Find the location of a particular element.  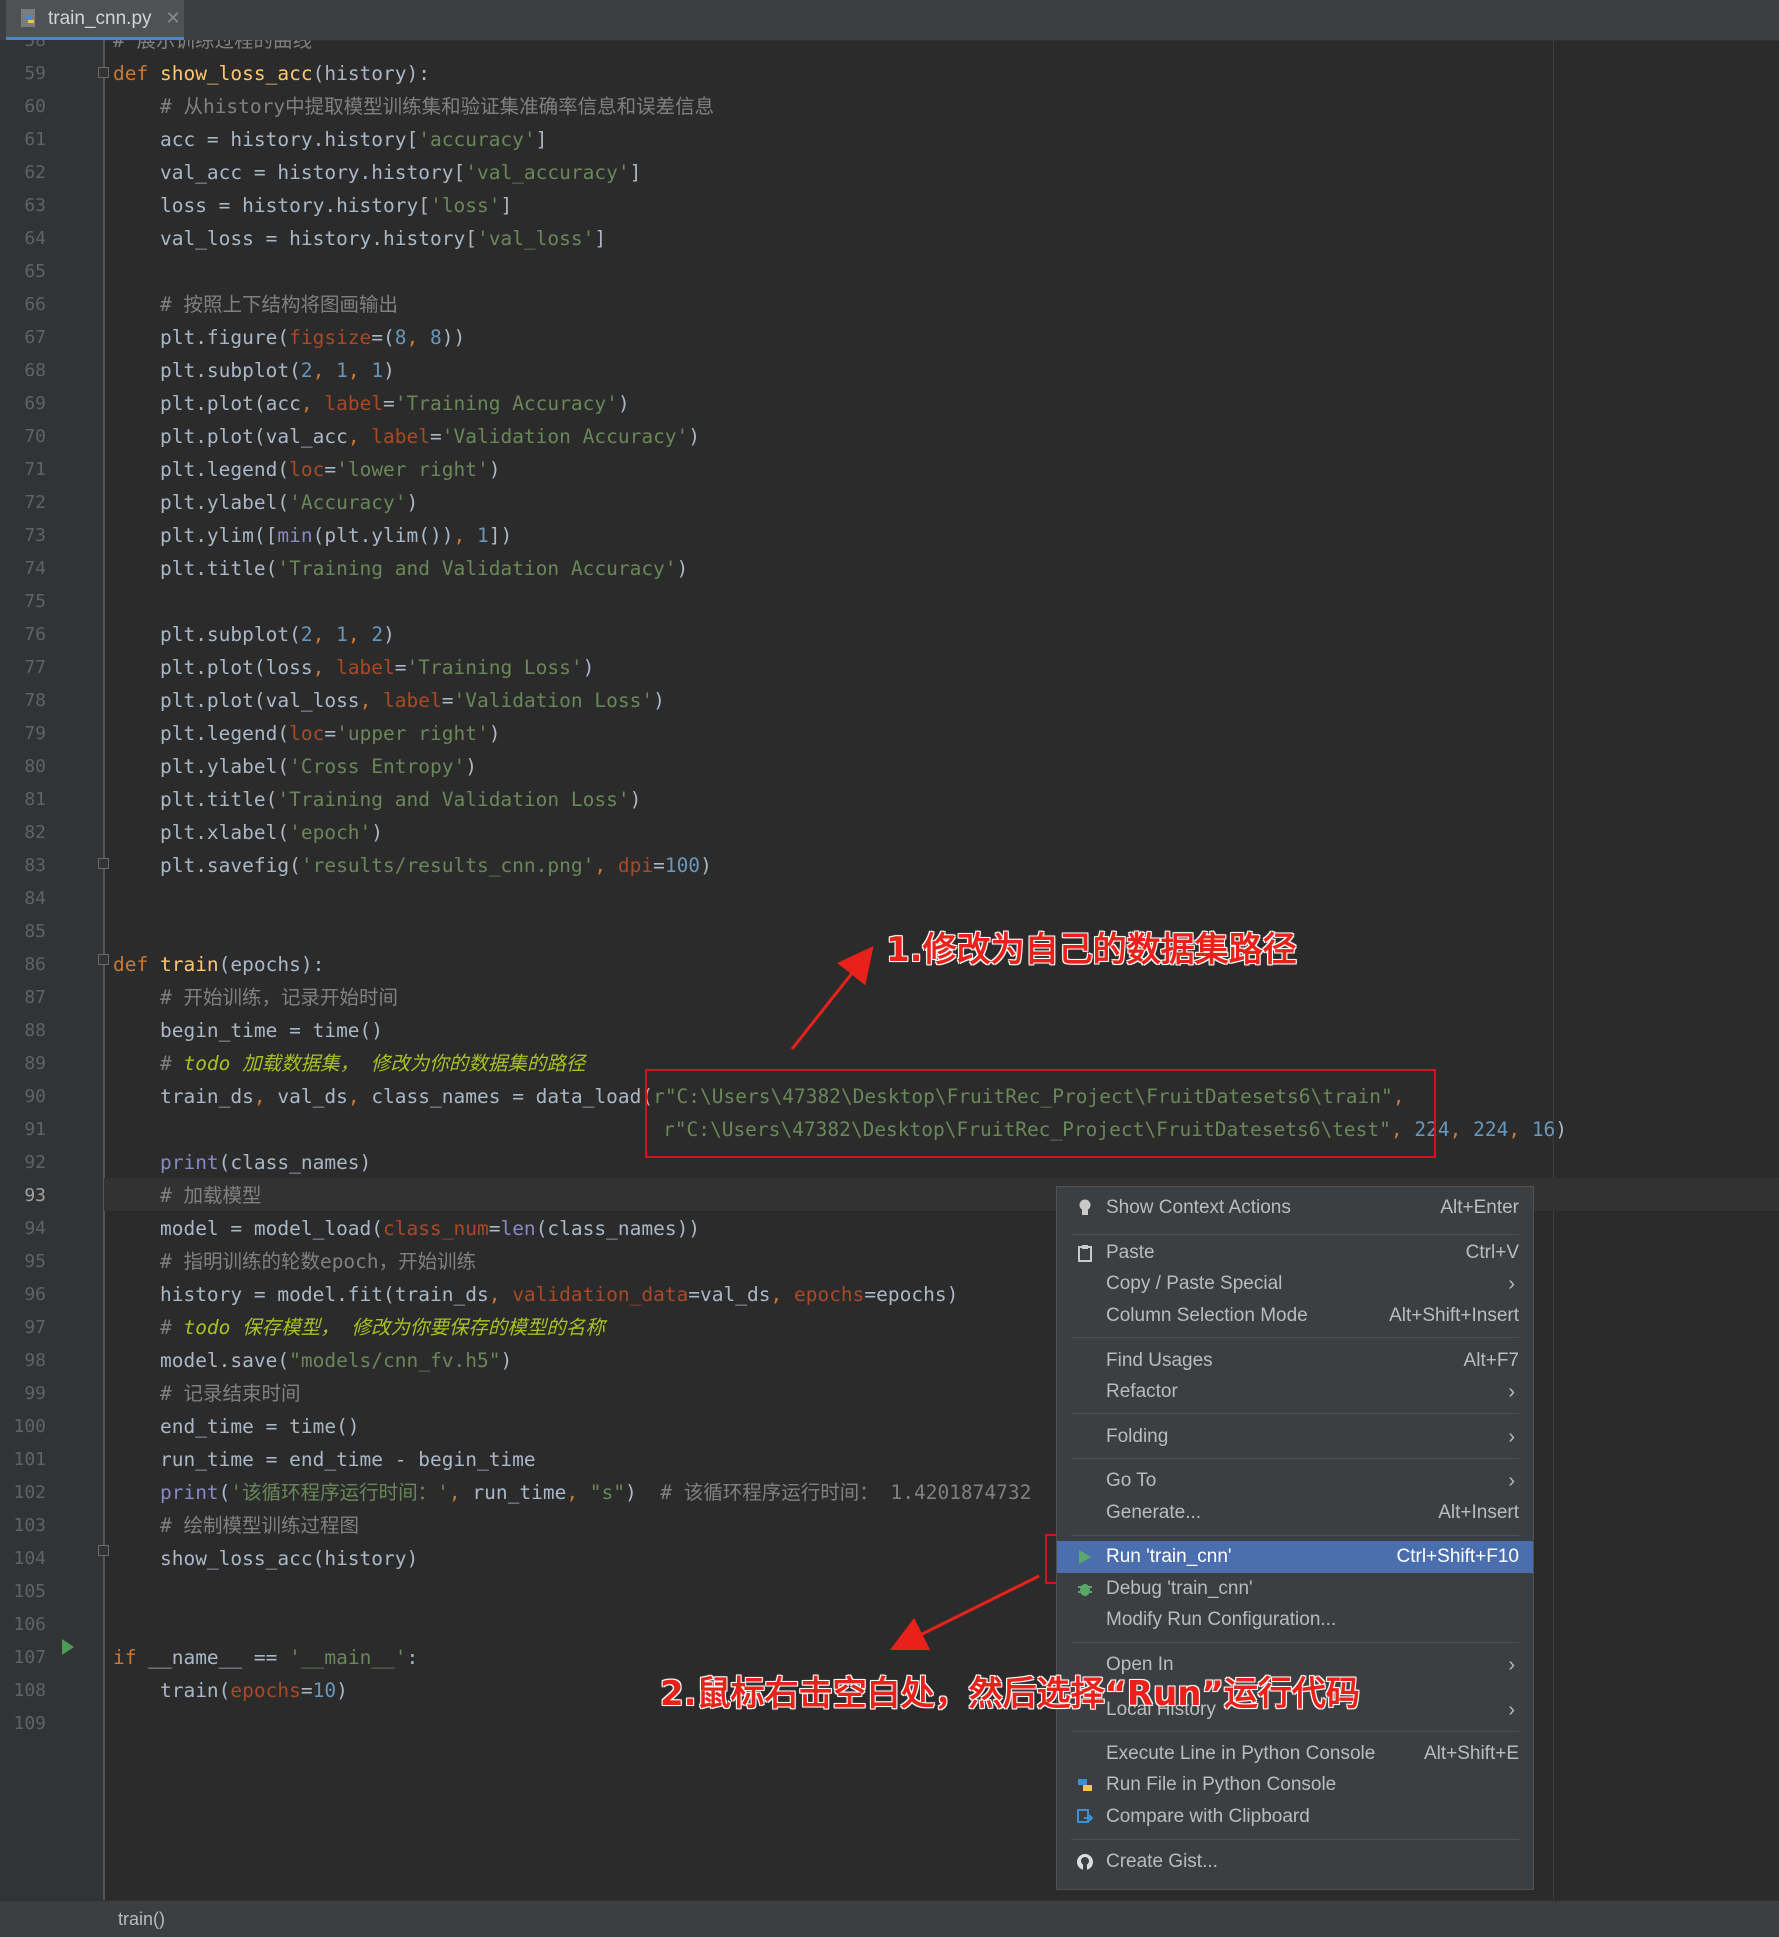

menu-refactor: Refactor › is located at coordinates (1295, 1392).